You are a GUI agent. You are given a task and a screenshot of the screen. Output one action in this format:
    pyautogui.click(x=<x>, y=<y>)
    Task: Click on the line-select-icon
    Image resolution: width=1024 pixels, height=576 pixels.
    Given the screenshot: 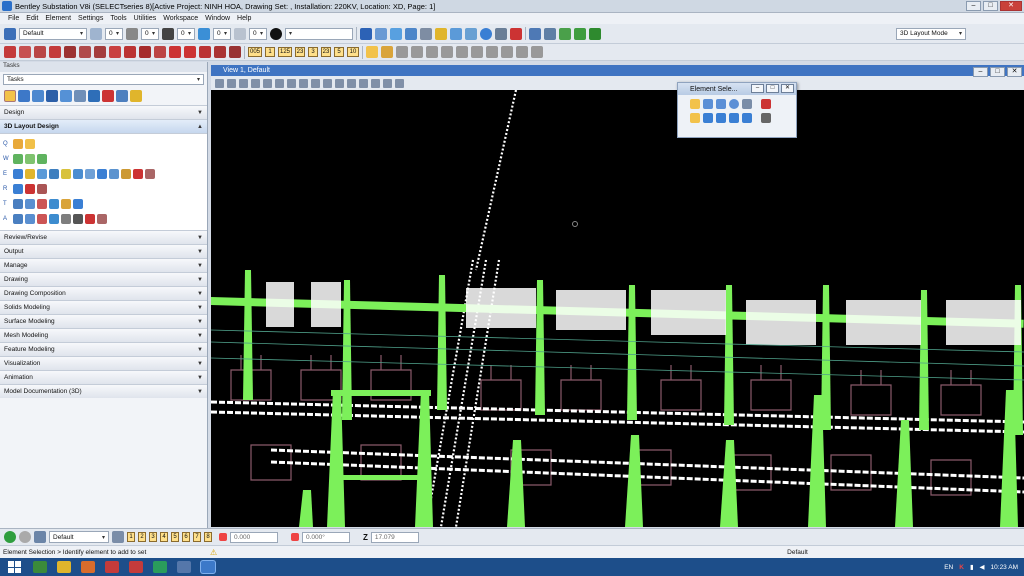 What is the action you would take?
    pyautogui.click(x=747, y=104)
    